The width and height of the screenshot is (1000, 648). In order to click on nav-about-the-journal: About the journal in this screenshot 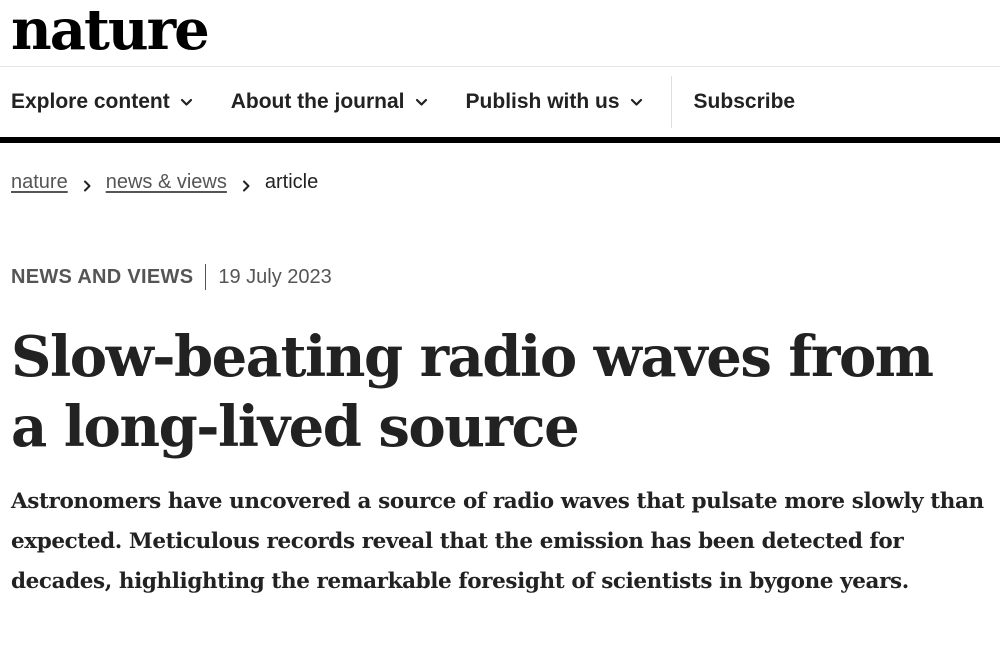, I will do `click(329, 102)`.